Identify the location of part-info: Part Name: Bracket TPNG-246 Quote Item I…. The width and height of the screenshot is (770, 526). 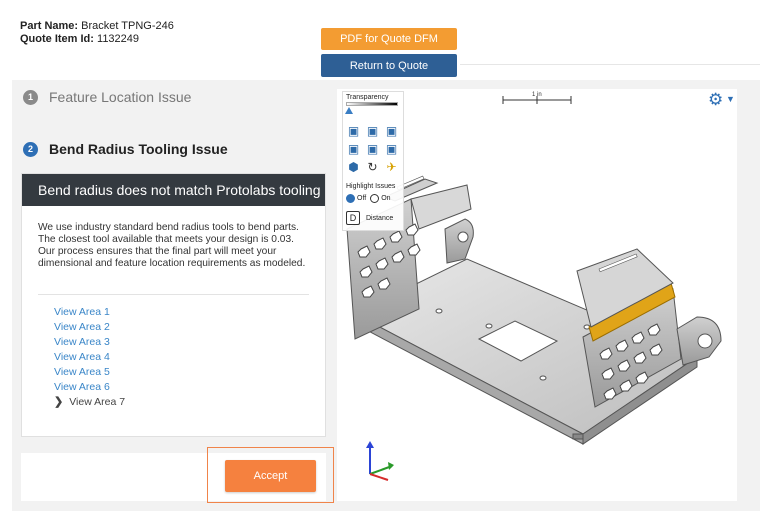
(97, 33).